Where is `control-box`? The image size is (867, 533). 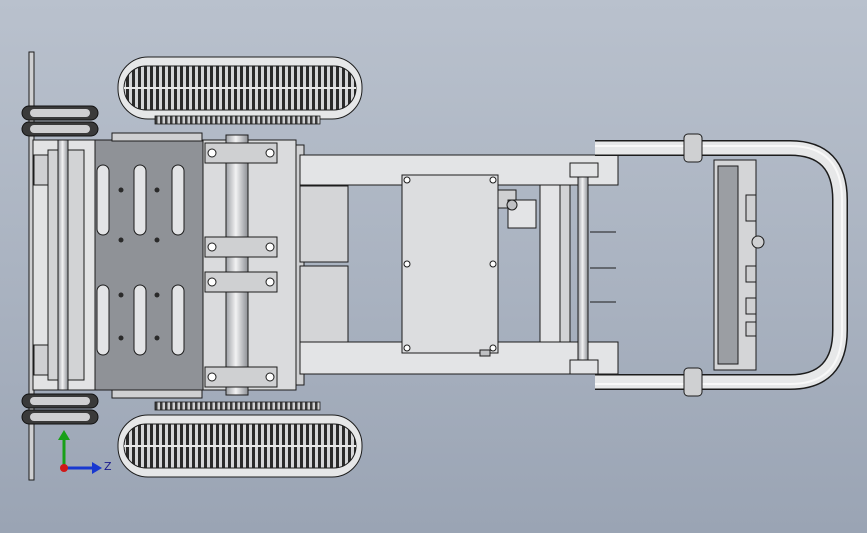
control-box is located at coordinates (469, 265).